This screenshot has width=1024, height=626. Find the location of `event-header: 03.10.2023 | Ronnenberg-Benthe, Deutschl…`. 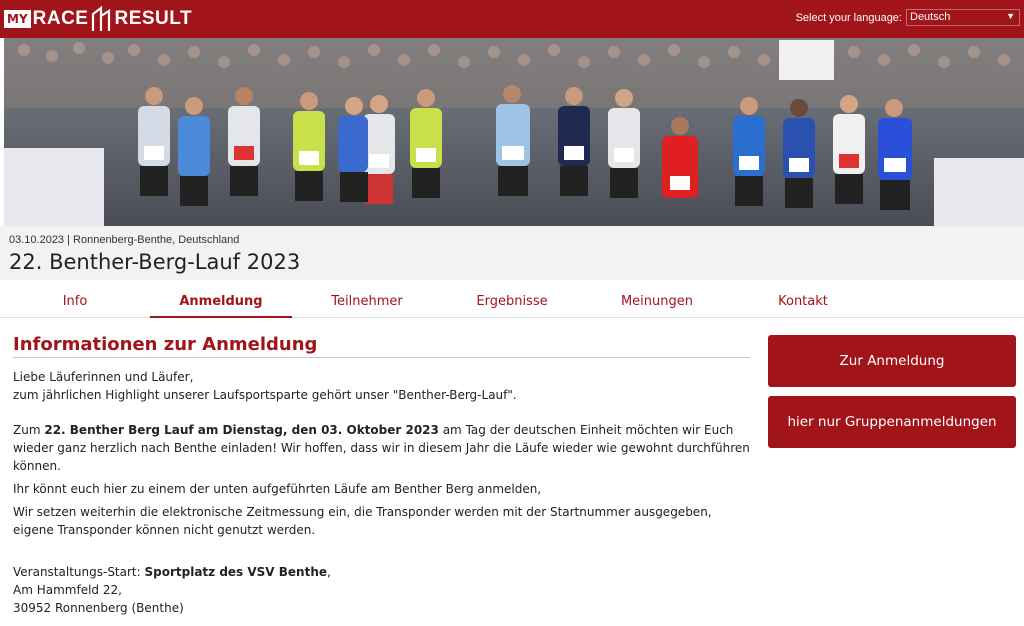

event-header: 03.10.2023 | Ronnenberg-Benthe, Deutschl… is located at coordinates (512, 253).